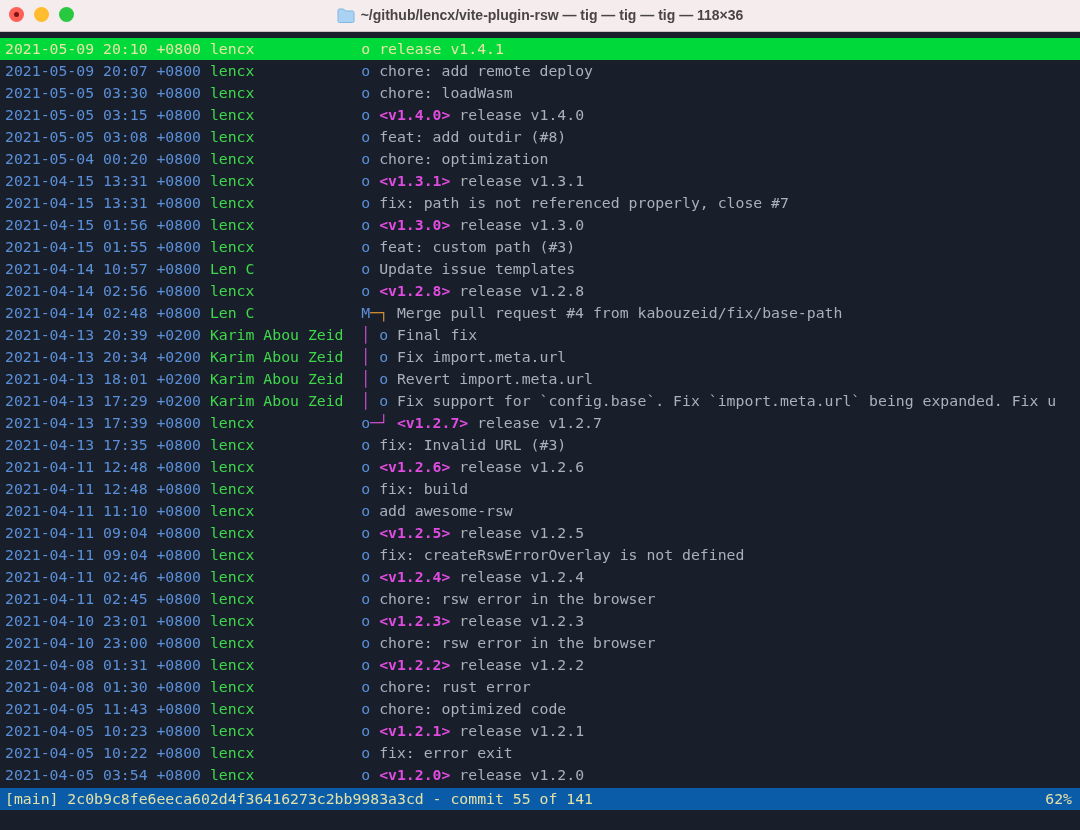 Image resolution: width=1080 pixels, height=830 pixels. I want to click on commit-tag: <v1.3.1>, so click(415, 180).